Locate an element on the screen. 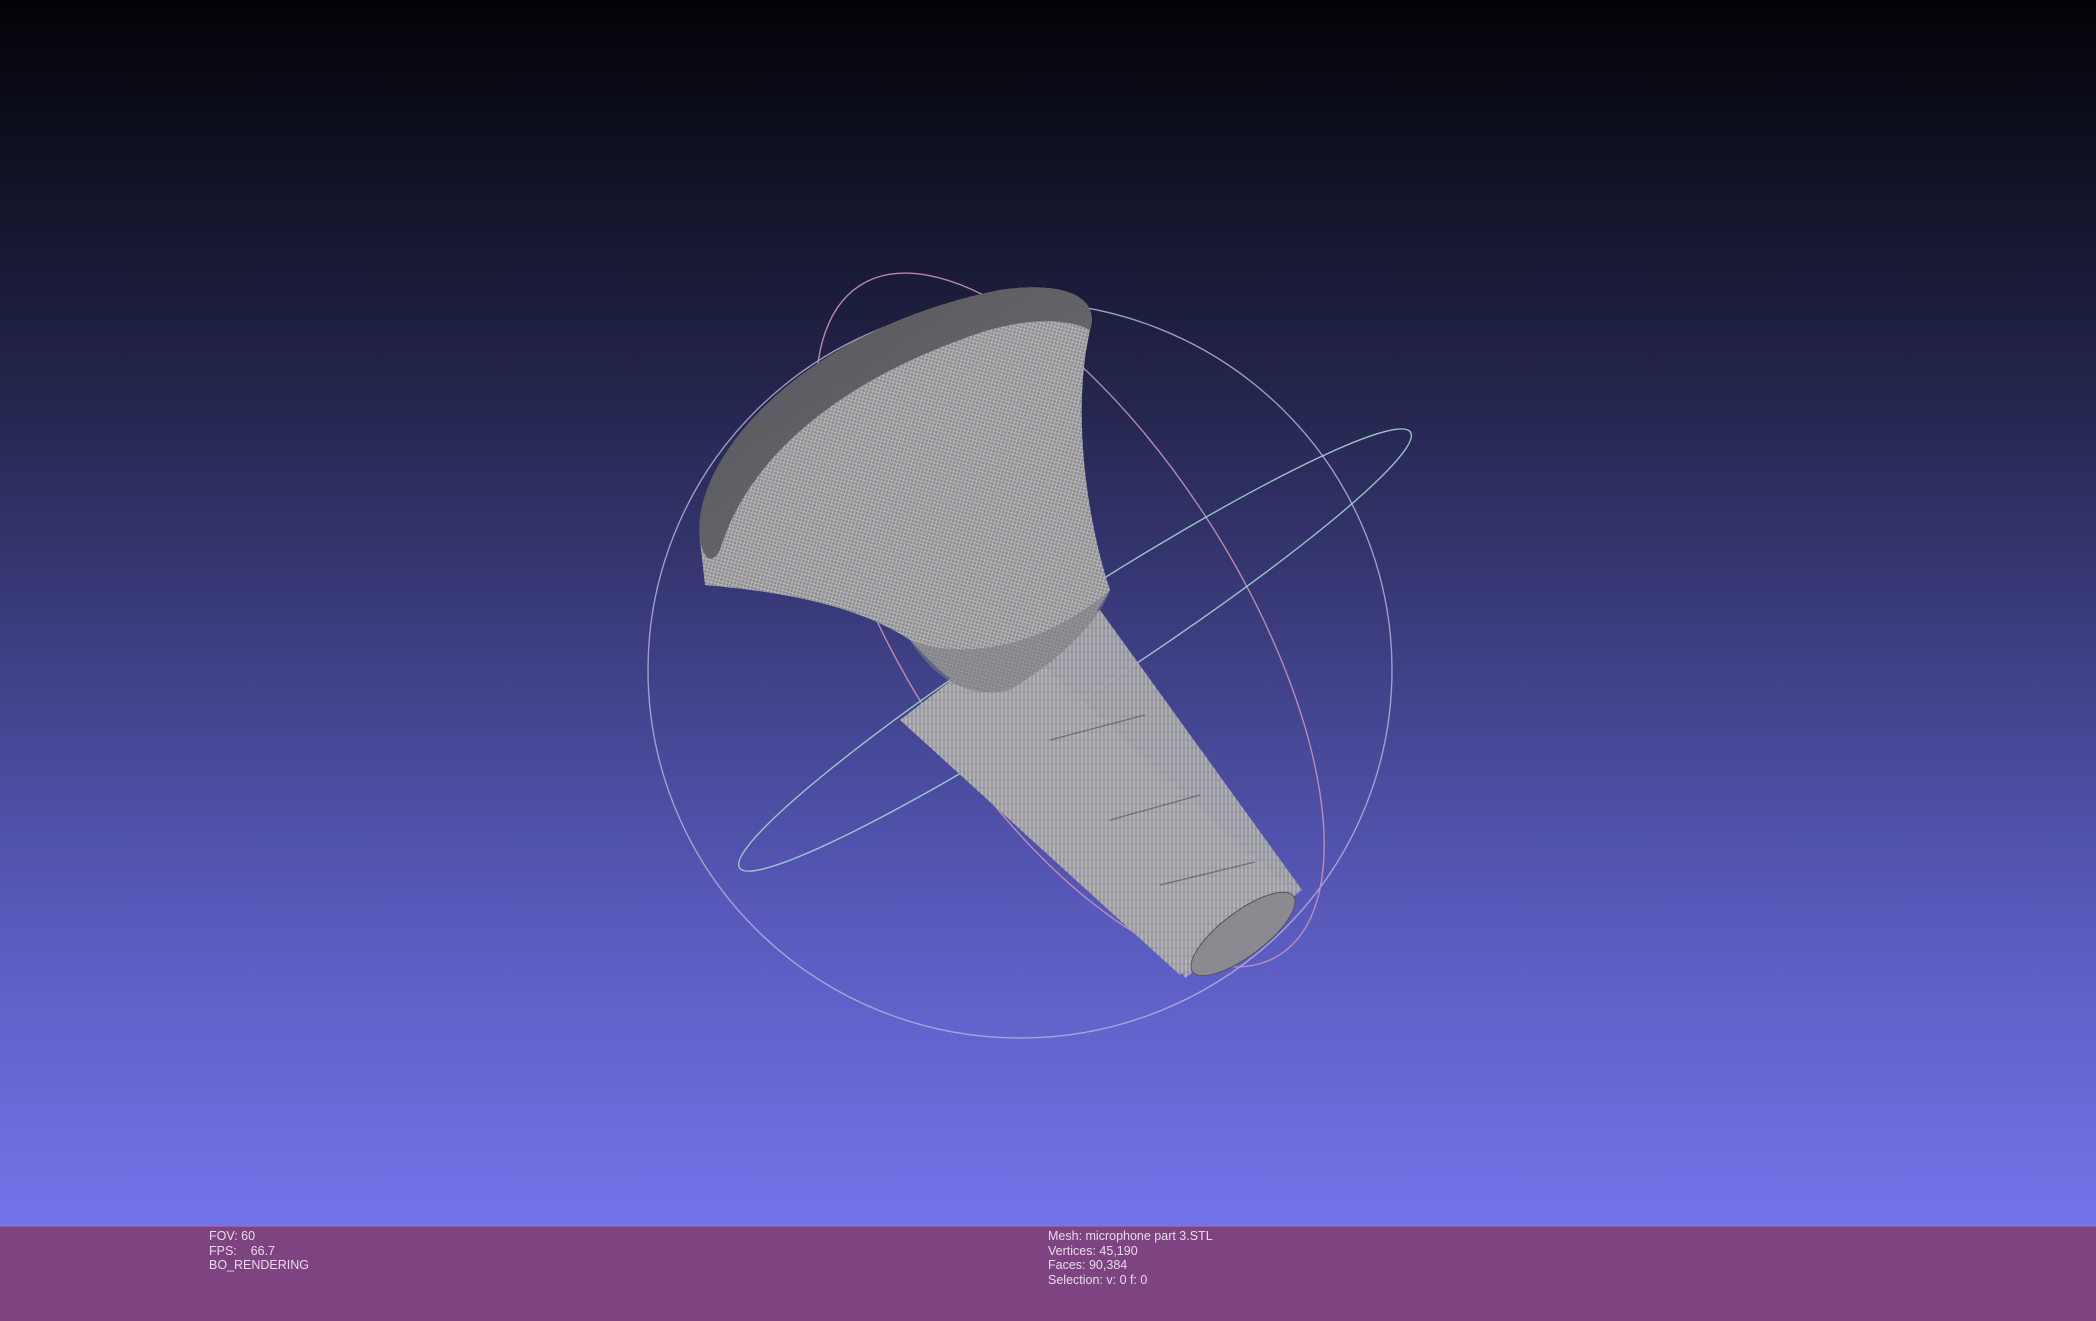 The width and height of the screenshot is (2096, 1321). render-info-panel: FOV: 60 FPS: 66.7 BO_RENDERING is located at coordinates (259, 1251).